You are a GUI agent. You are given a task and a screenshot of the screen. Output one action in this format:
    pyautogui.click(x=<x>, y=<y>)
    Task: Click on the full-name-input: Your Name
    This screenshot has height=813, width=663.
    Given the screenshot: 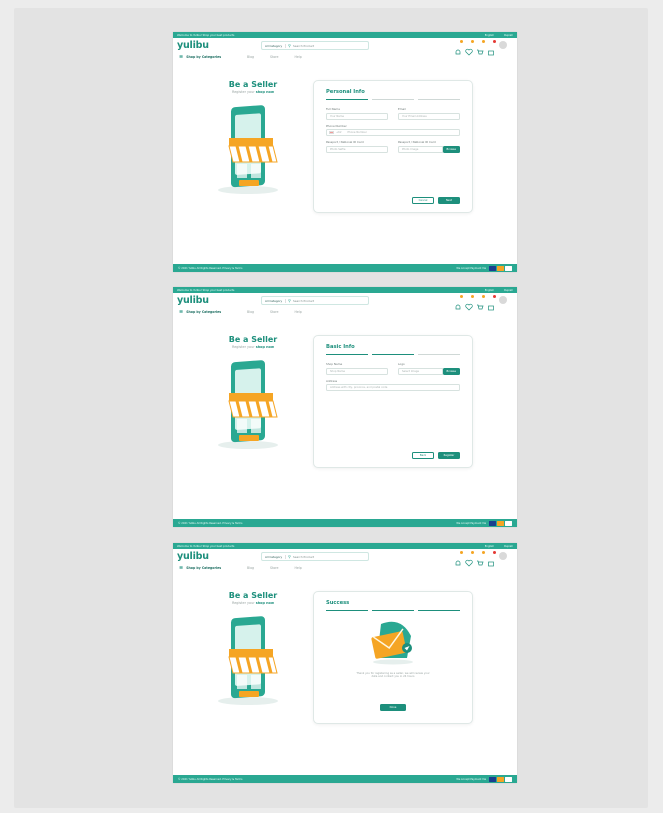 What is the action you would take?
    pyautogui.click(x=357, y=116)
    